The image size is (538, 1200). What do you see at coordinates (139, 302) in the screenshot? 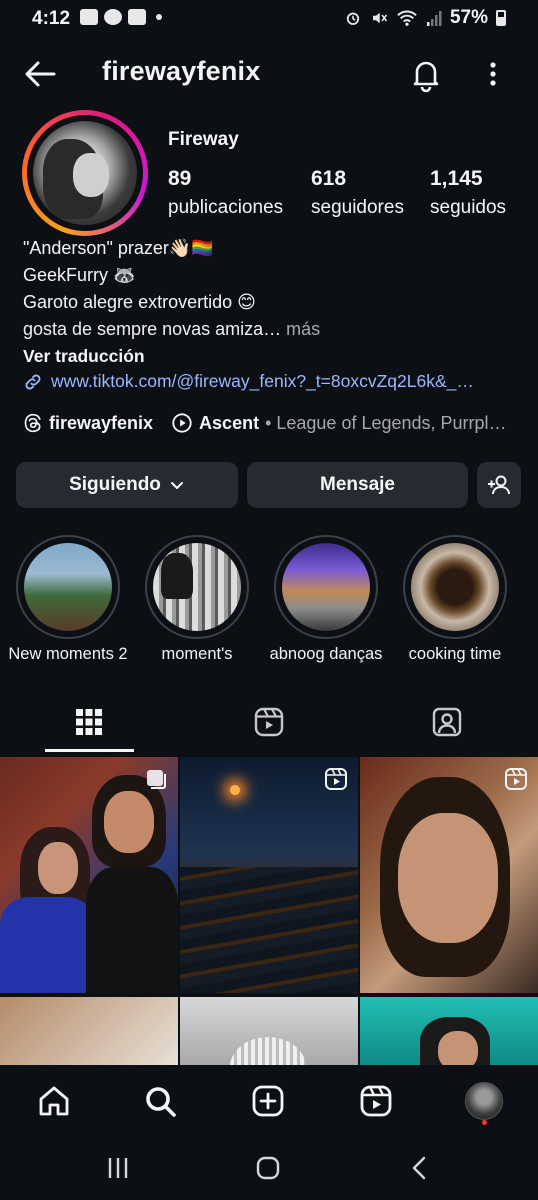
I see `bio-line-3: Garoto alegre extrovertido 😊` at bounding box center [139, 302].